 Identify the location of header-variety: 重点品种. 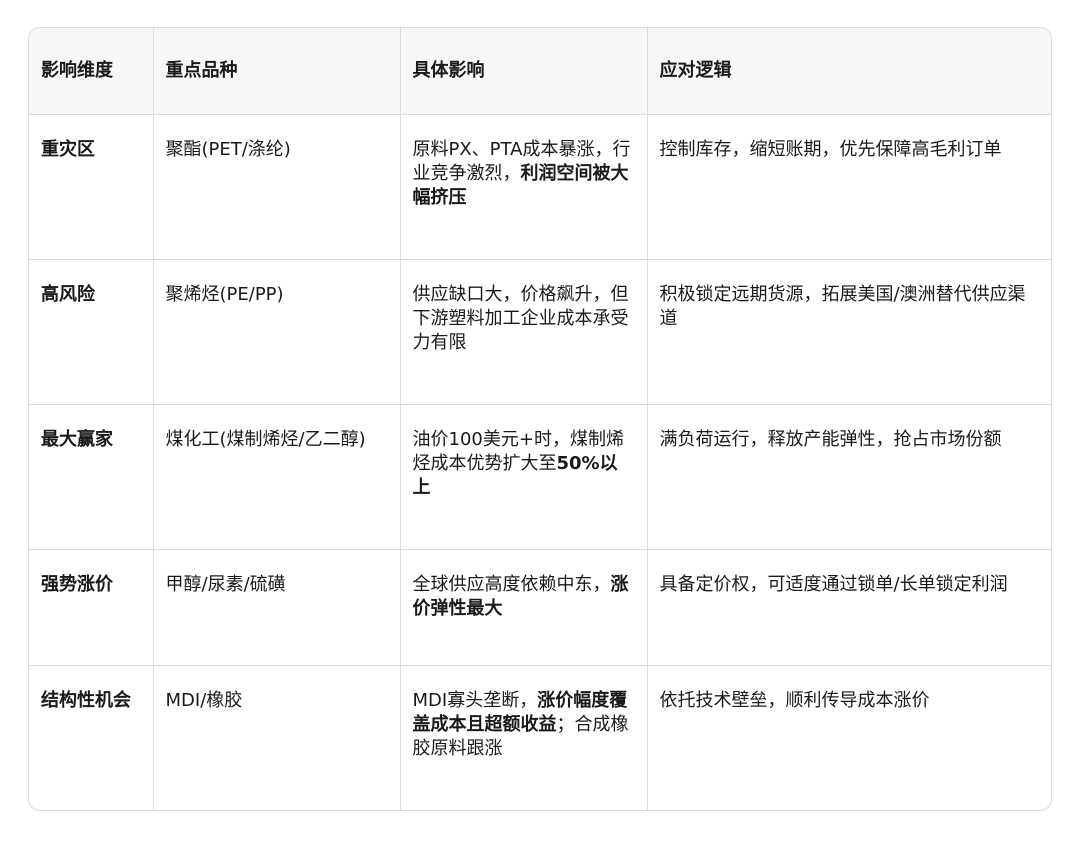
(277, 71).